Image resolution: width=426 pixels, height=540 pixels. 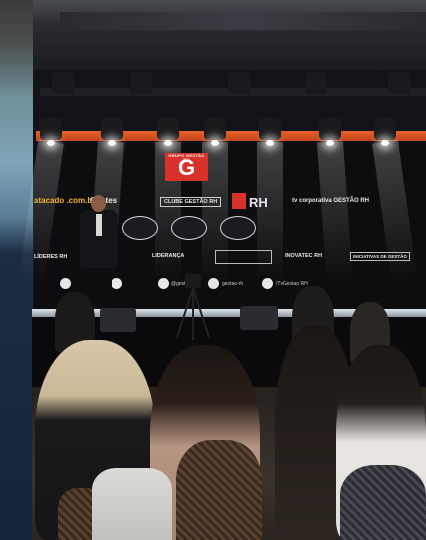 I want to click on sponsor-logo: CLUBE GESTÃO RH, so click(x=191, y=202).